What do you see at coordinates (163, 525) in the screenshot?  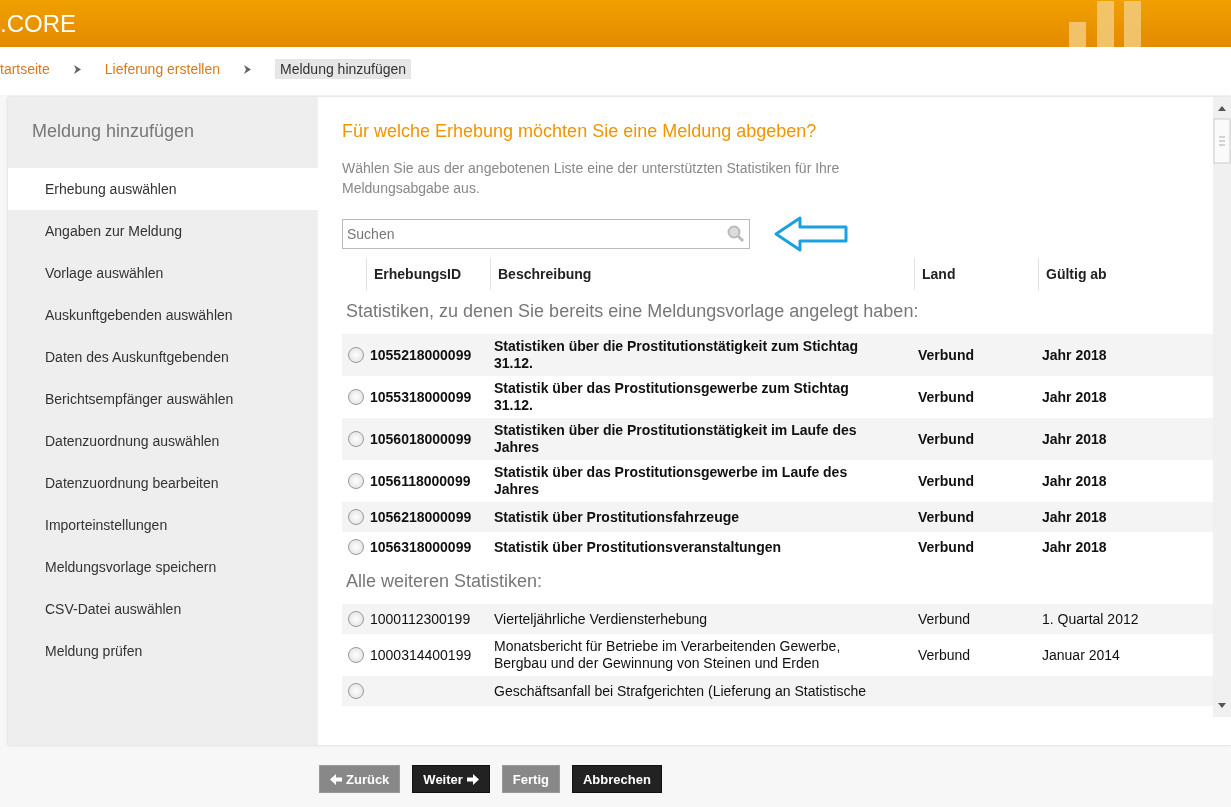 I see `sidebar-item: Importeinstellungen` at bounding box center [163, 525].